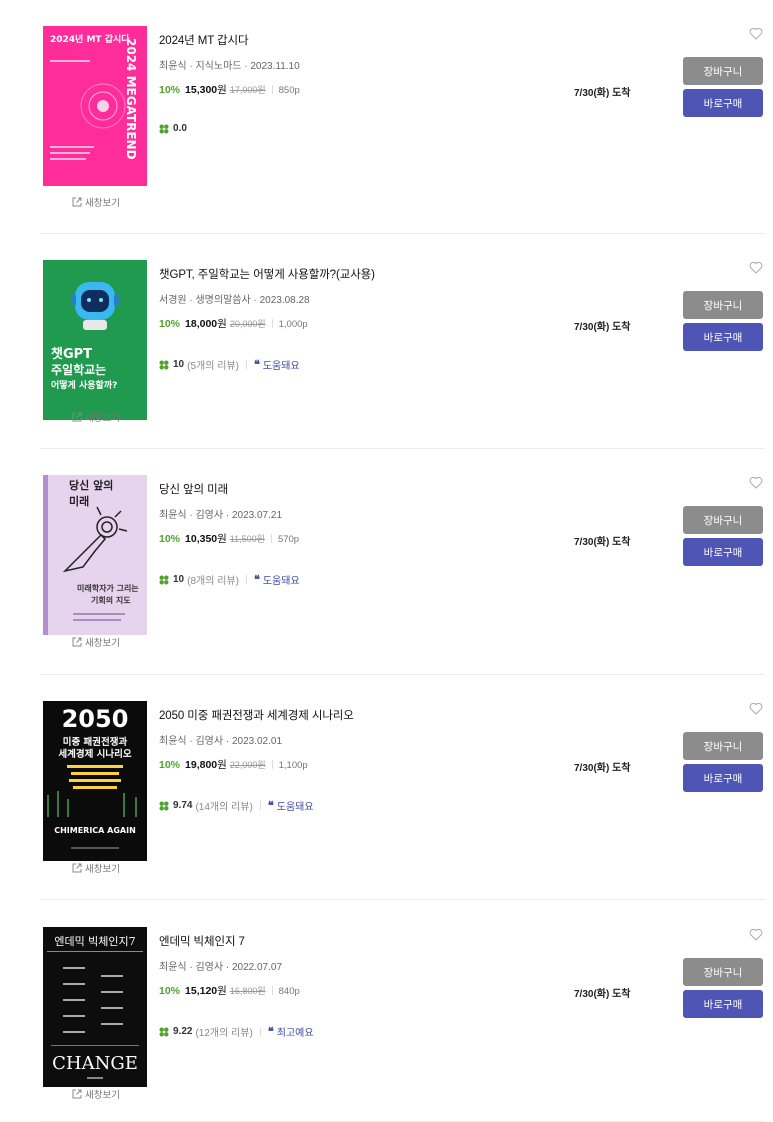  I want to click on rating-score: 0.0, so click(180, 128).